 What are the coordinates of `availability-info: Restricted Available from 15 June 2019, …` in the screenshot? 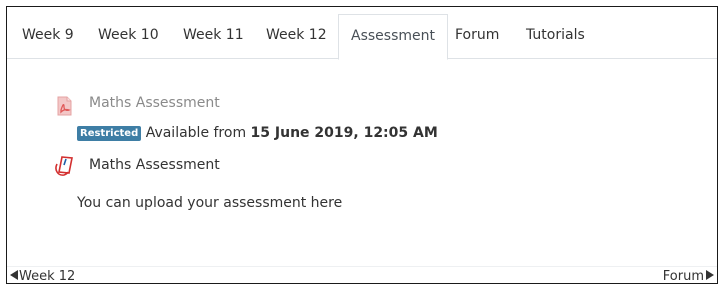 It's located at (257, 133).